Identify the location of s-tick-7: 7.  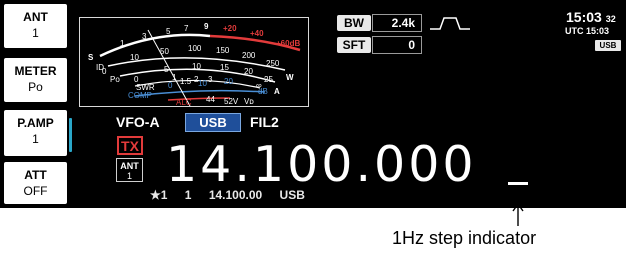
(186, 28).